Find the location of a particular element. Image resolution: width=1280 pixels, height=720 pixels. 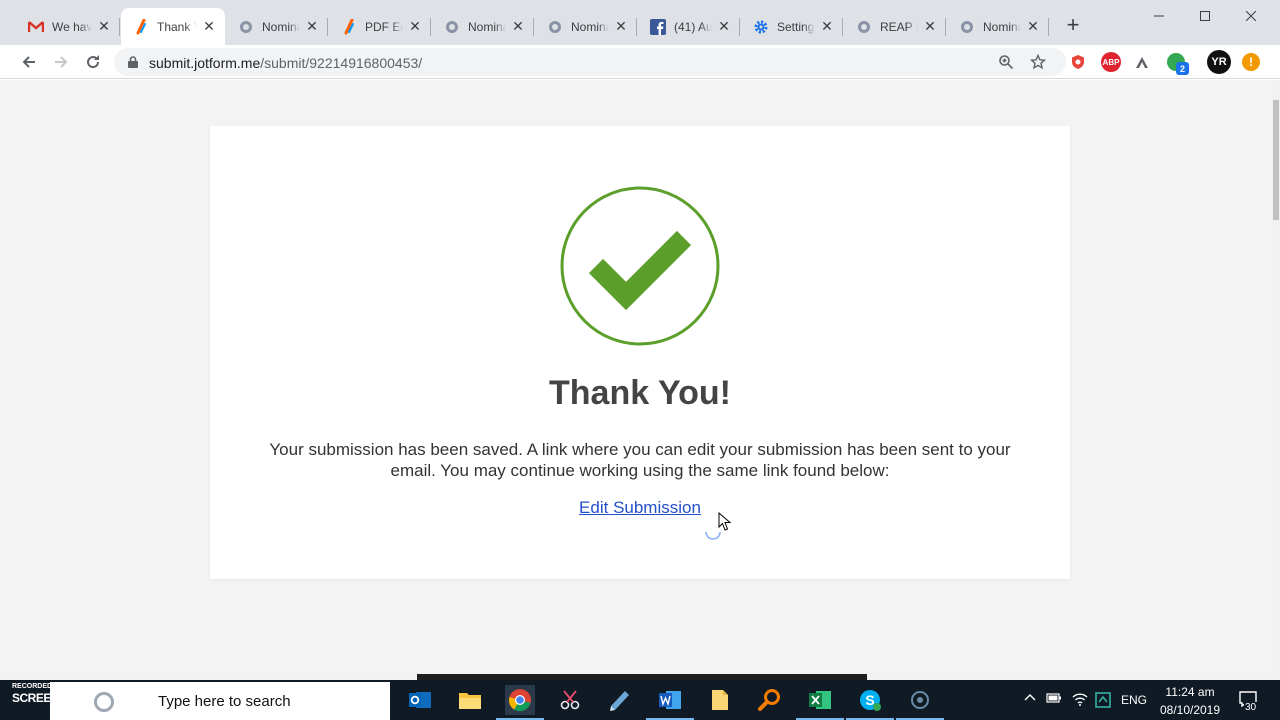

taskbar-word is located at coordinates (670, 702).